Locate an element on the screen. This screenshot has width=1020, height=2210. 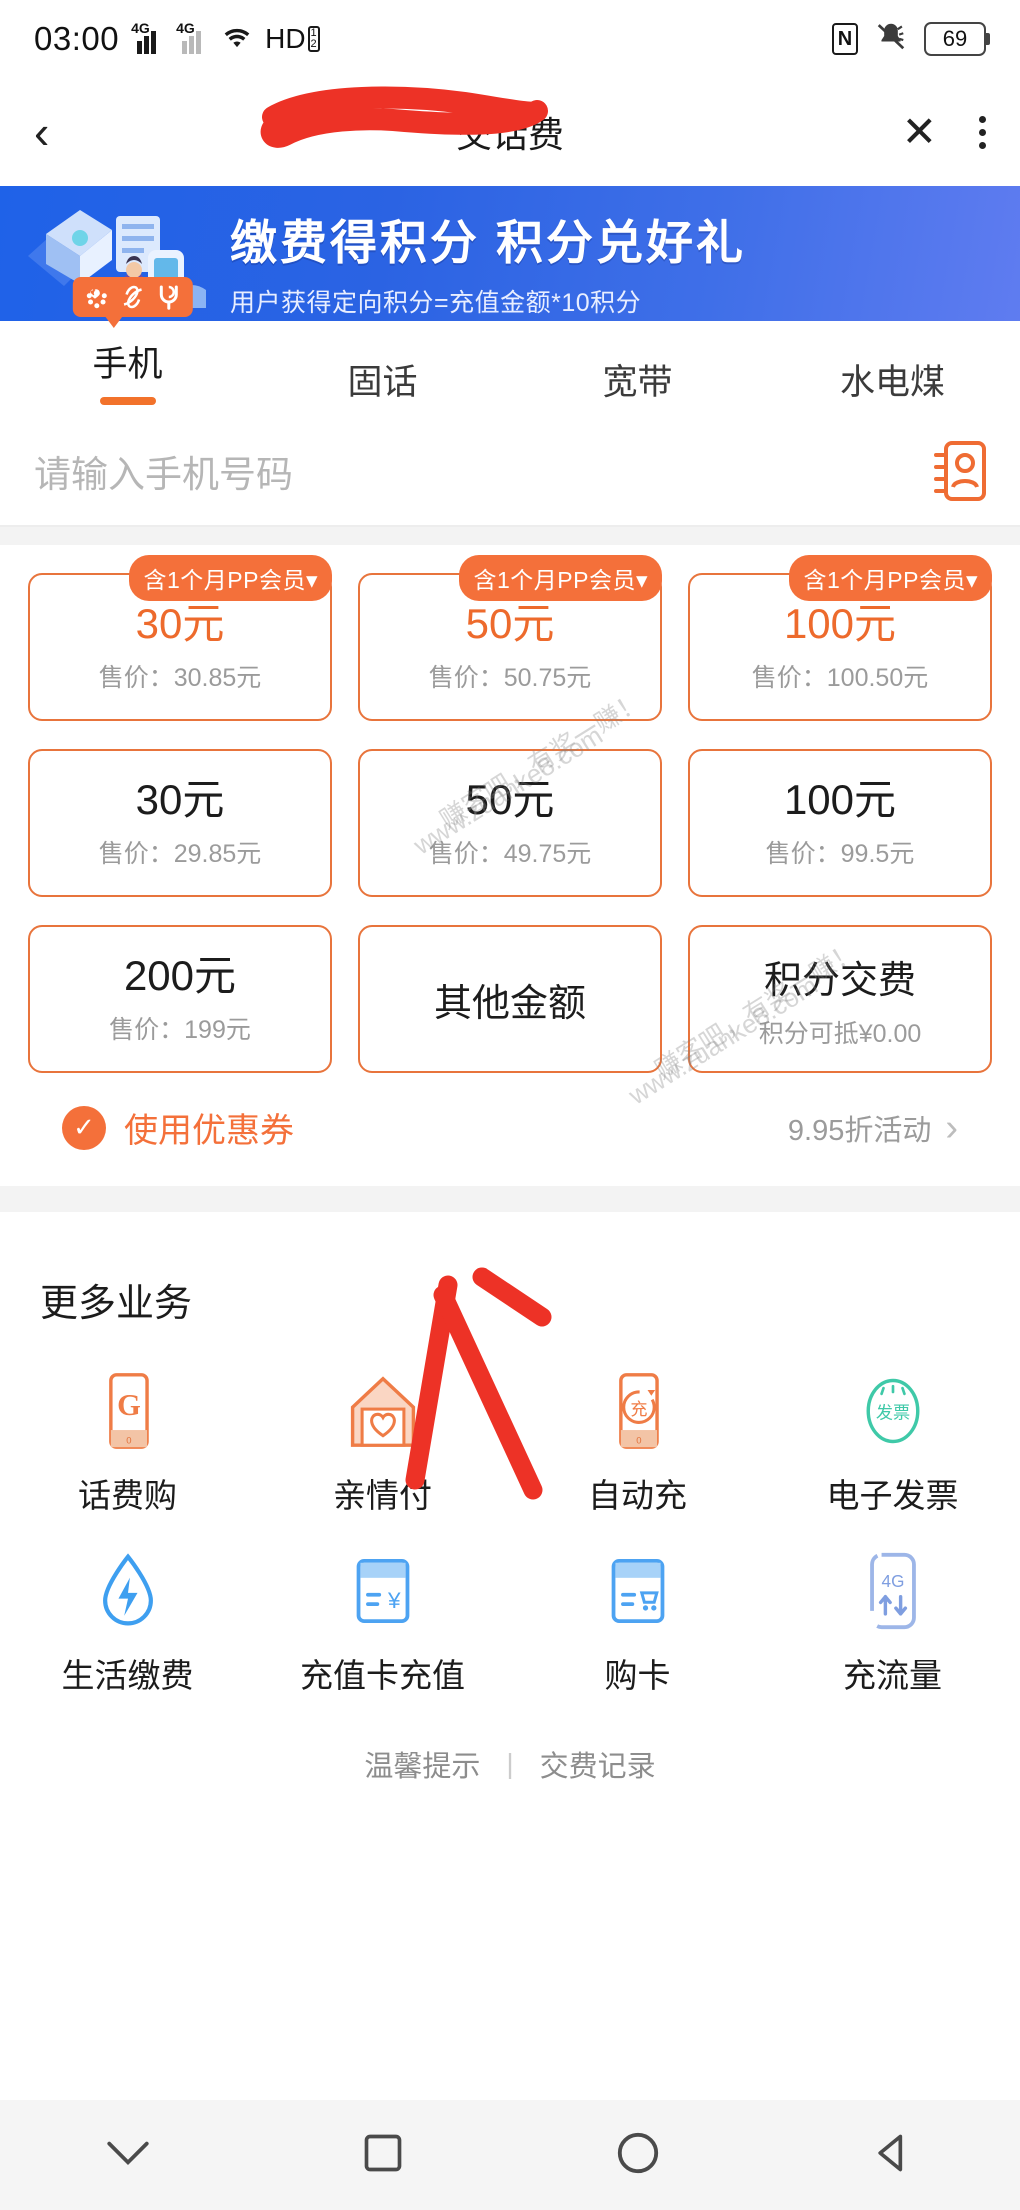
service-item-shenghuojiaofei: 生活缴费 is located at coordinates (127, 1624).